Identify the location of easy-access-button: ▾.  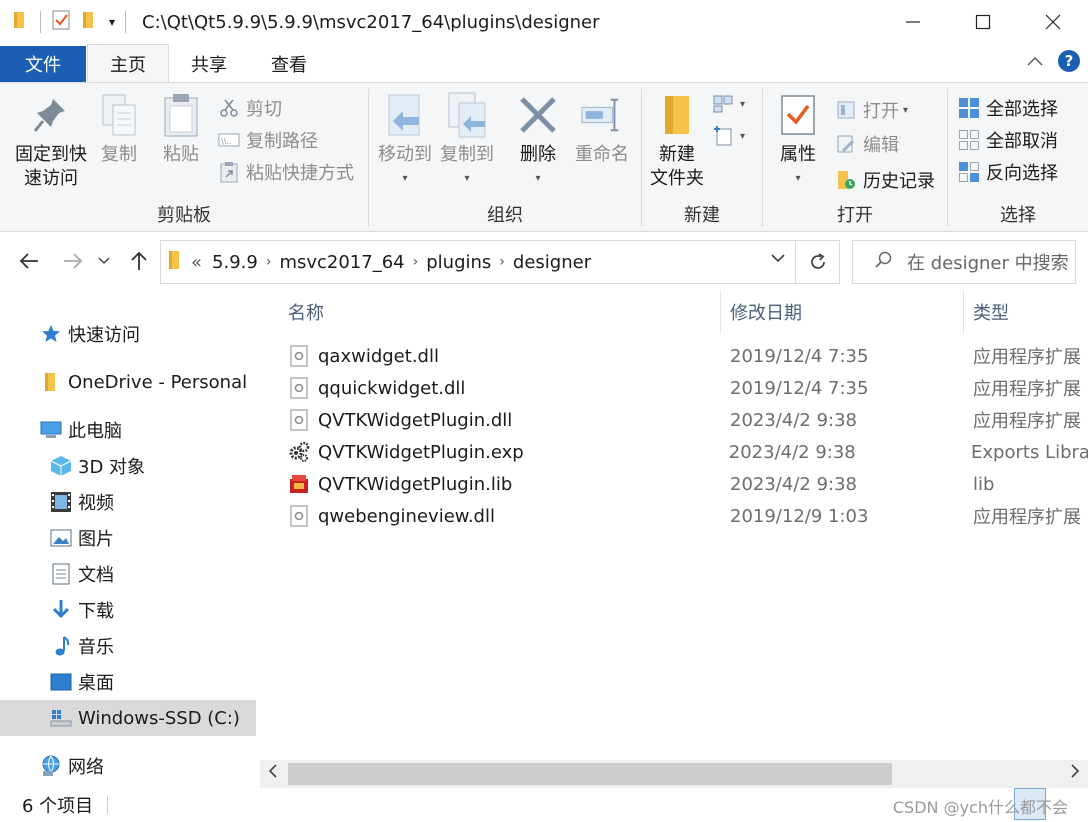
(728, 136).